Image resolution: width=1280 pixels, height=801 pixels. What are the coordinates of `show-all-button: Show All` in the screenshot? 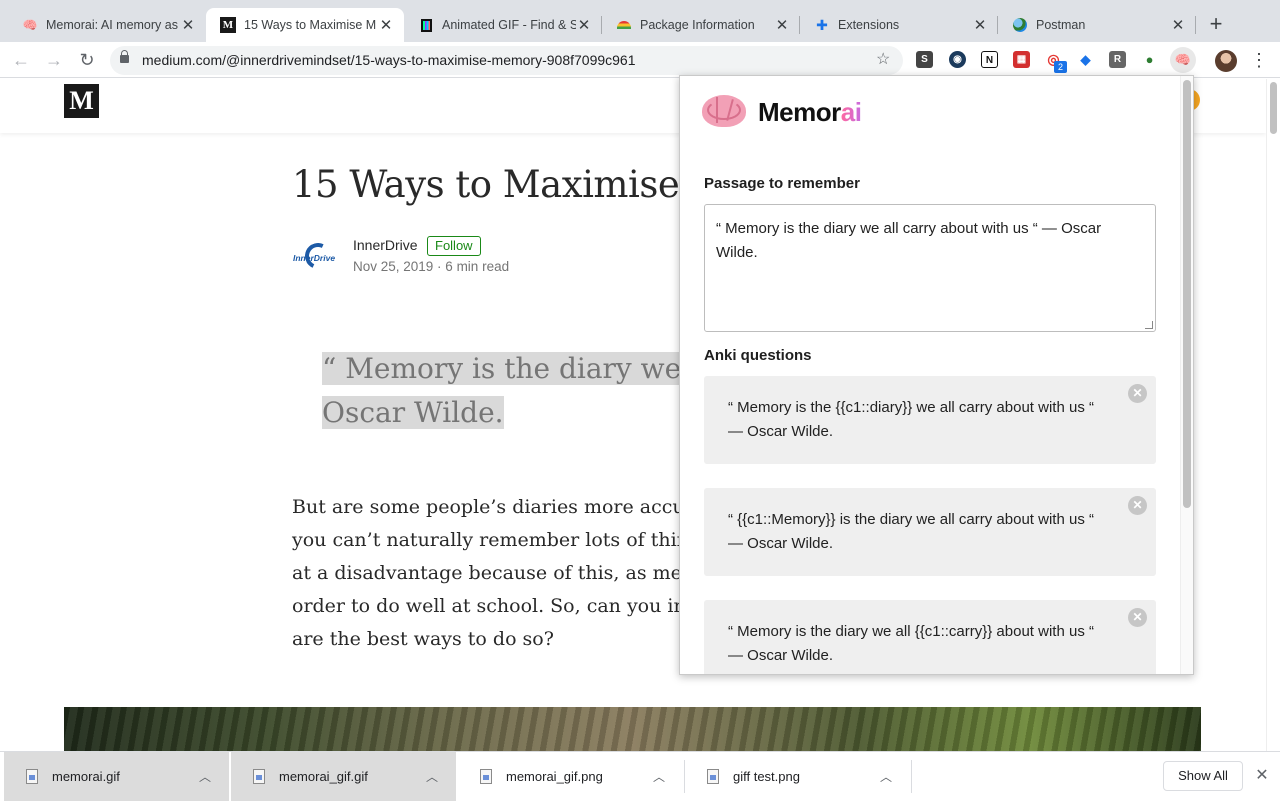 It's located at (1203, 776).